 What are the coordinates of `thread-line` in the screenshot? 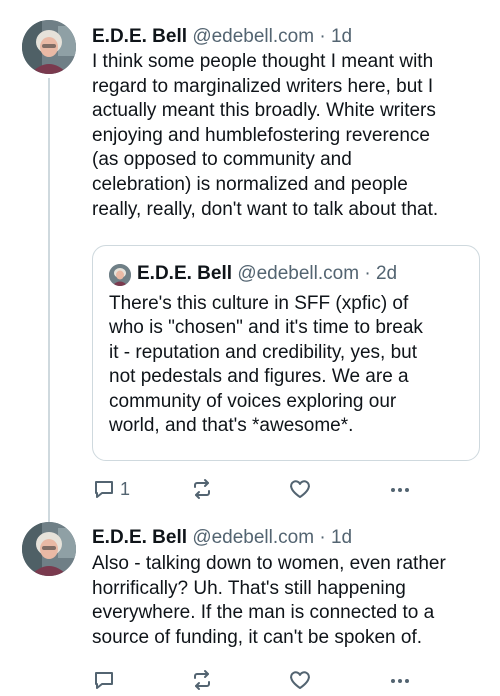 It's located at (49, 304).